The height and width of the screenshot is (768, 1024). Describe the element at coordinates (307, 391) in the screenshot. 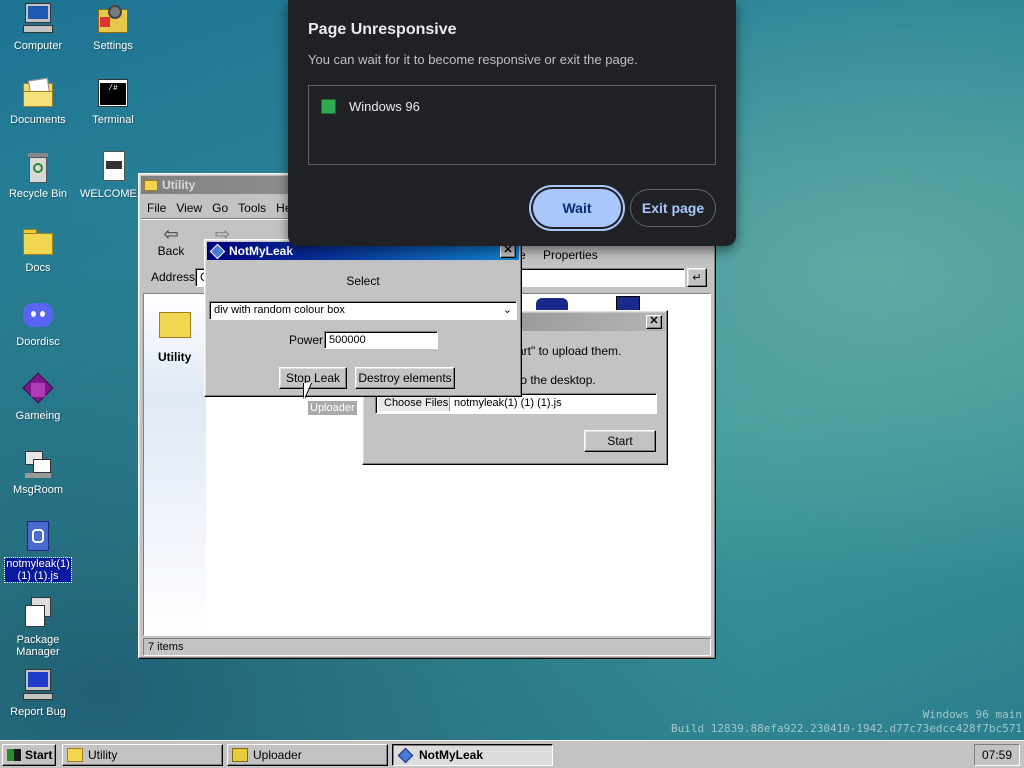

I see `mouse-cursor-icon` at that location.